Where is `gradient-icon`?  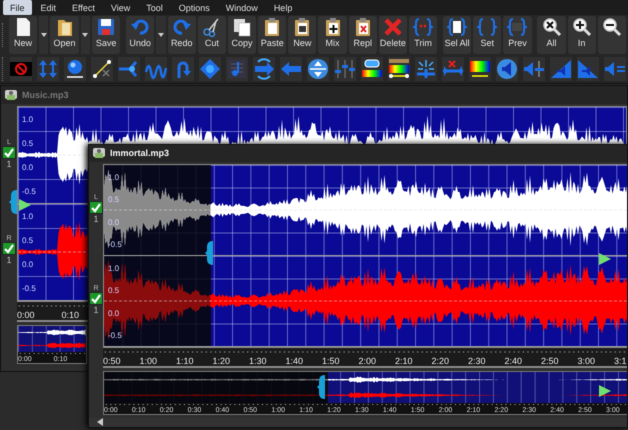
gradient-icon is located at coordinates (372, 69).